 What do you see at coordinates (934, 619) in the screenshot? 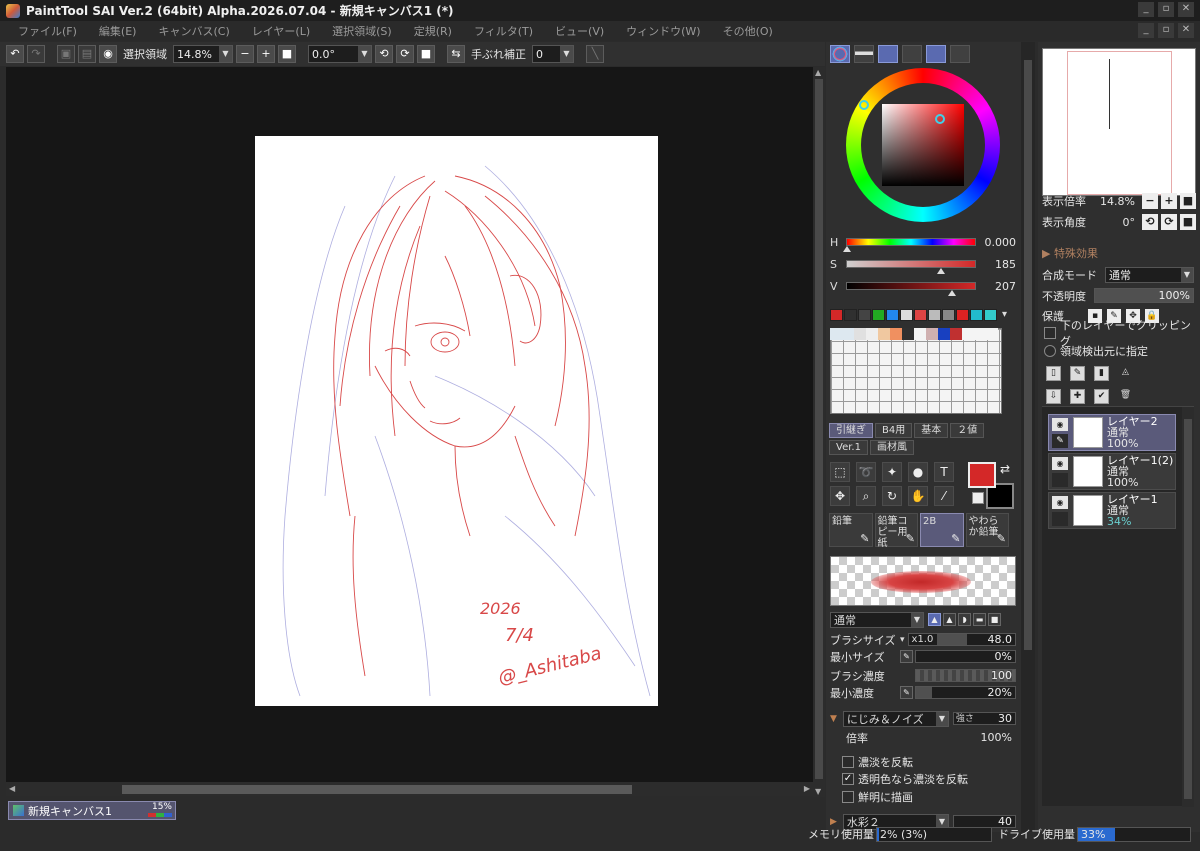
I see `brush-shape-sharp-icon: ▲` at bounding box center [934, 619].